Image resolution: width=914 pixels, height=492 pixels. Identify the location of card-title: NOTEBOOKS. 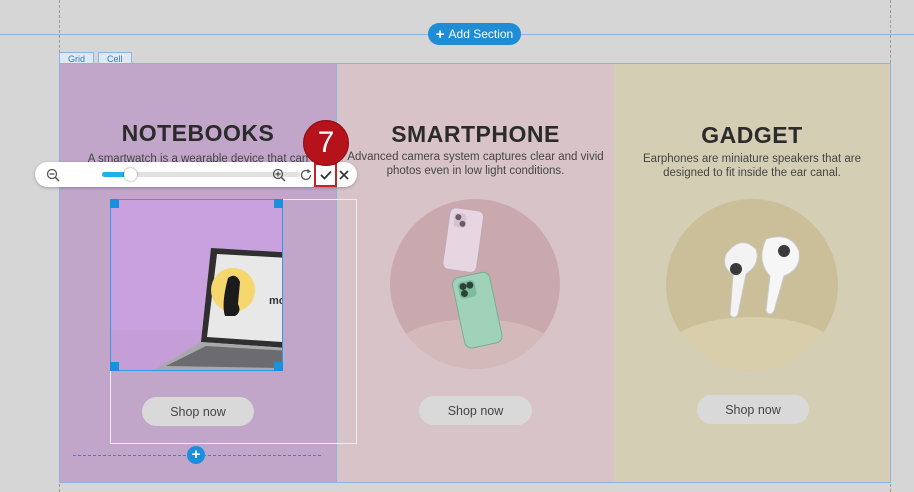
(198, 133).